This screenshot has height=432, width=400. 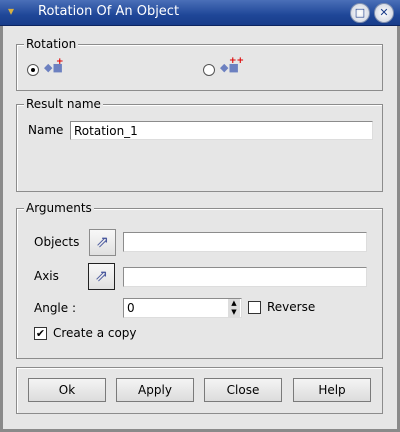 What do you see at coordinates (384, 13) in the screenshot?
I see `close-icon: ✕` at bounding box center [384, 13].